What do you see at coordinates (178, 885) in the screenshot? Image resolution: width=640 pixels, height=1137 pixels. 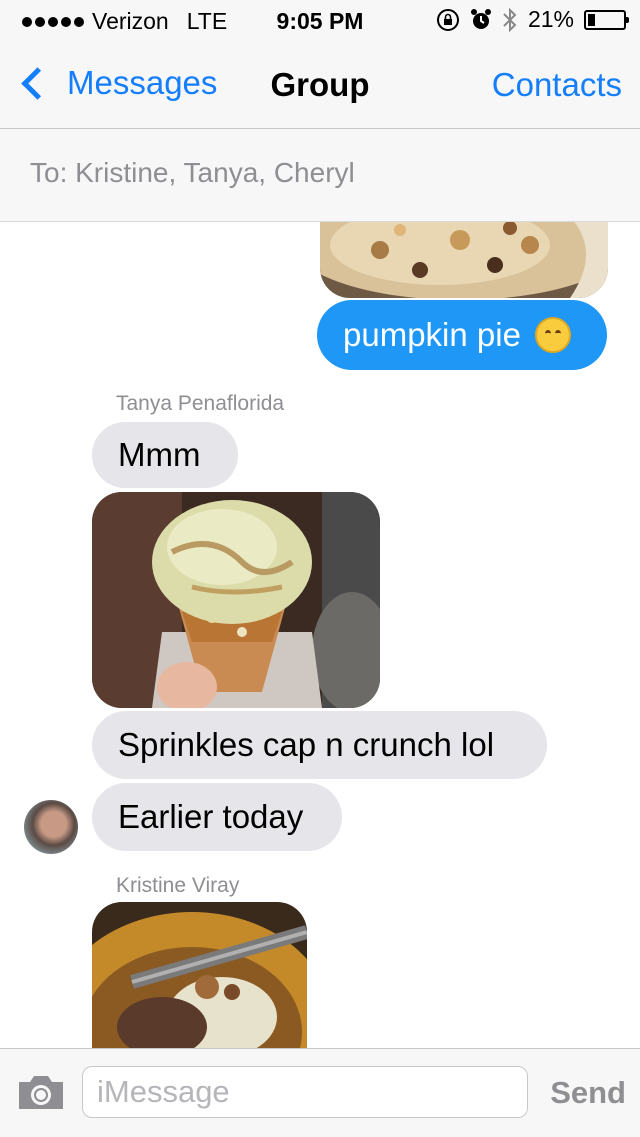 I see `sender-name: Kristine Viray` at bounding box center [178, 885].